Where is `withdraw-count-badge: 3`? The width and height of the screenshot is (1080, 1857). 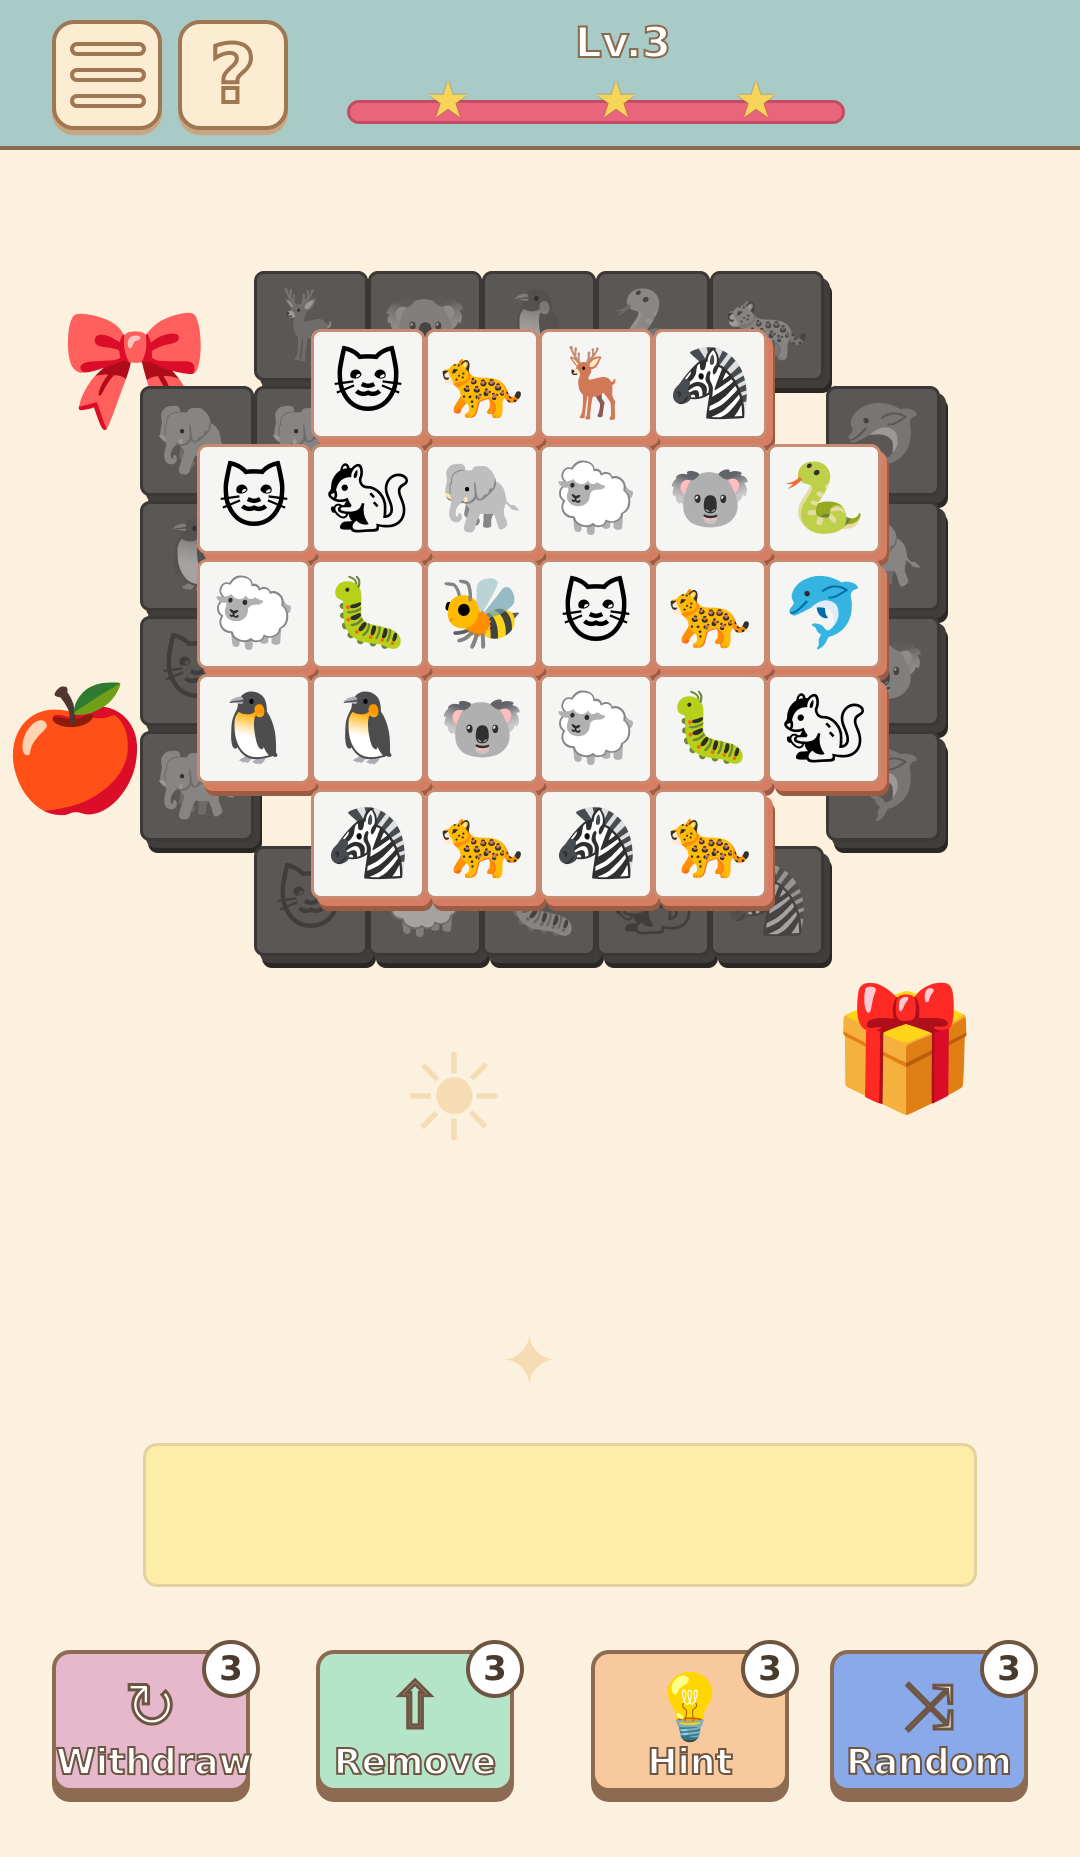 withdraw-count-badge: 3 is located at coordinates (231, 1669).